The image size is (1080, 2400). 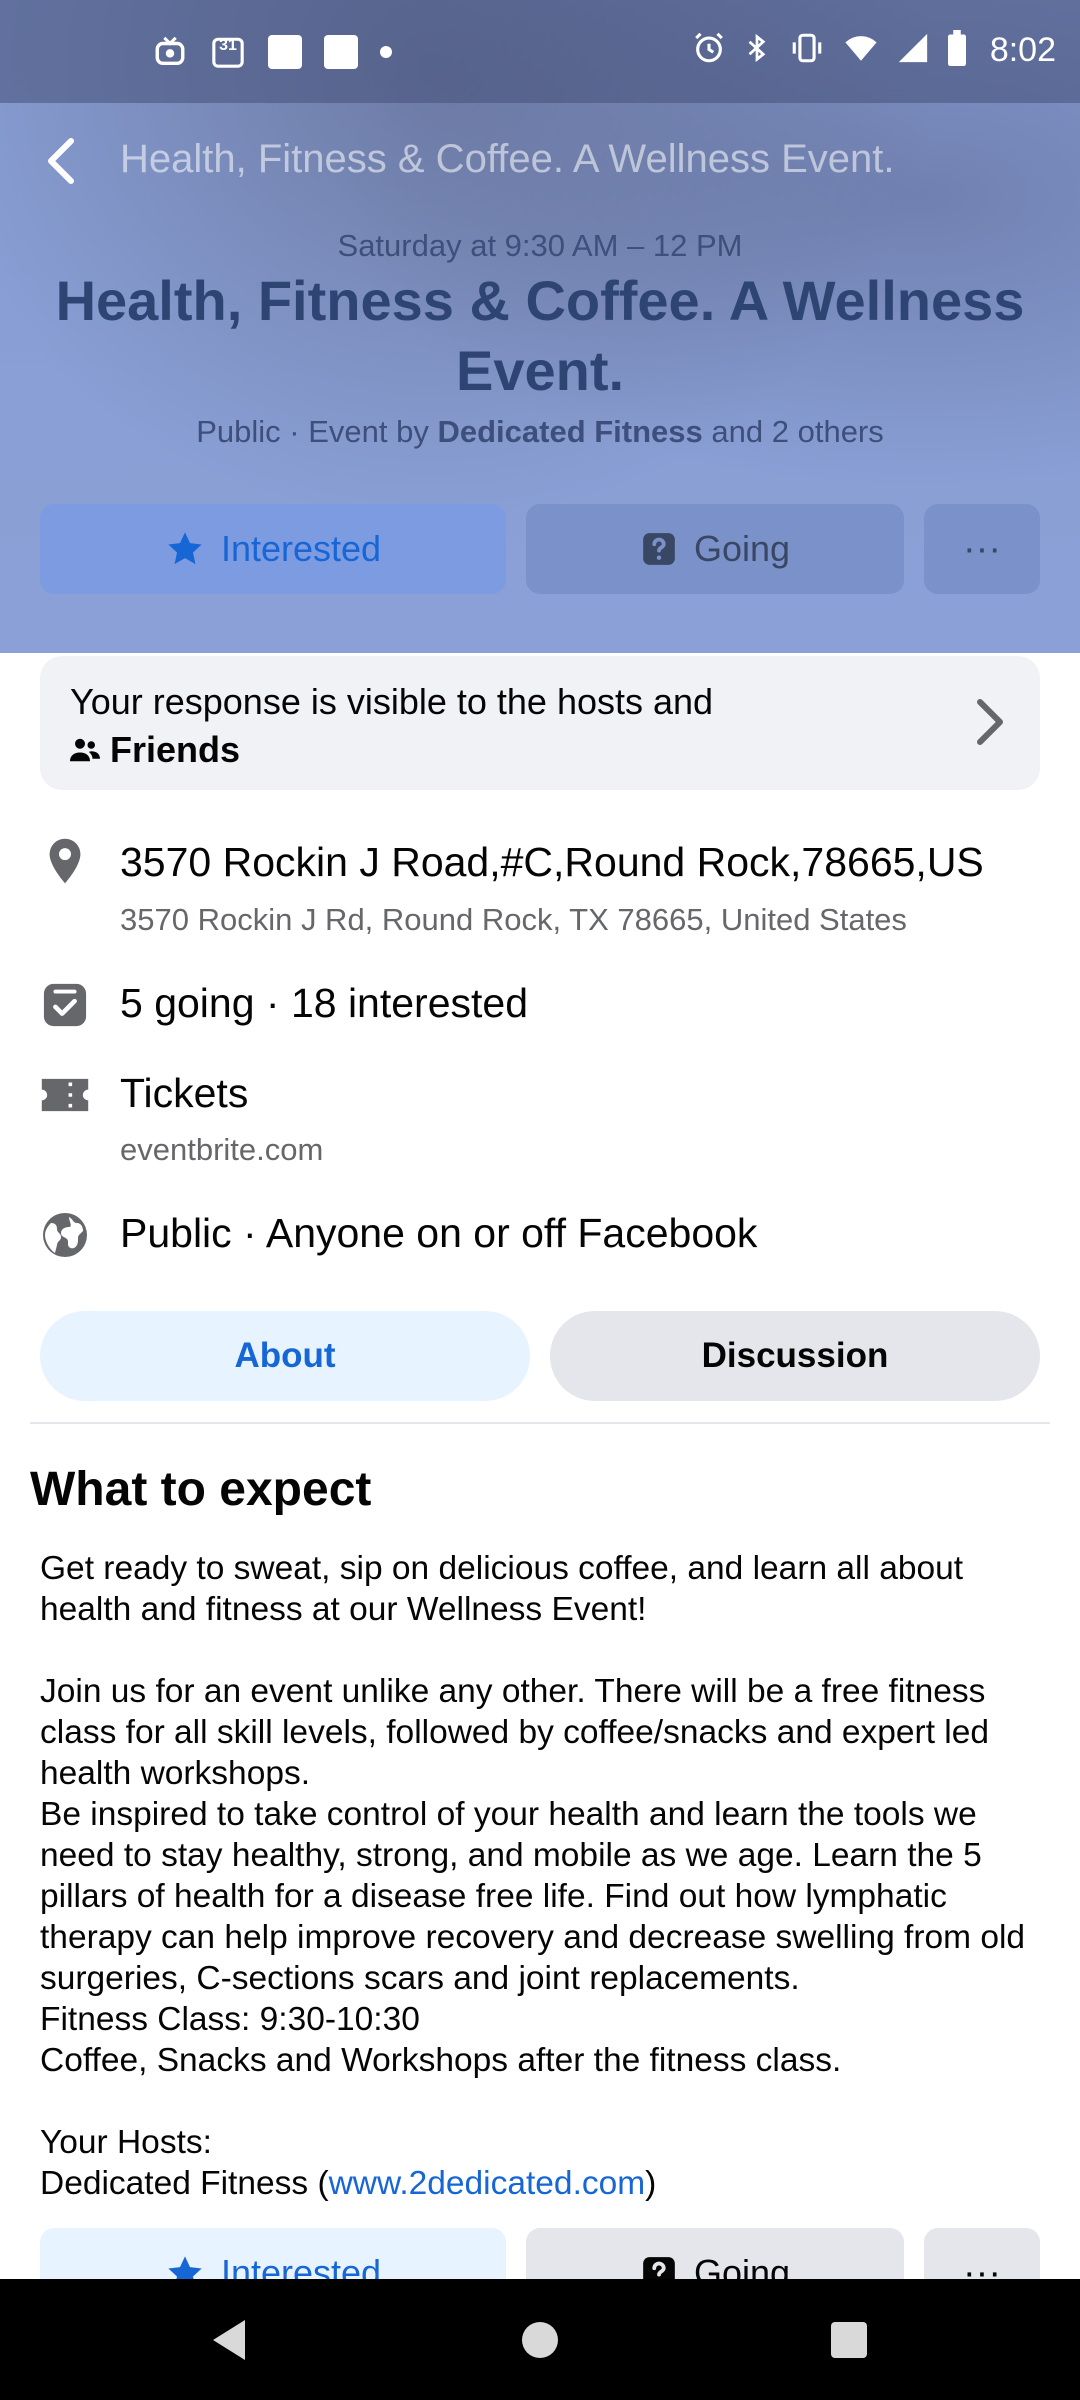 I want to click on description-paragraph: Fitness Class: 9:30-10:30, so click(x=230, y=2019).